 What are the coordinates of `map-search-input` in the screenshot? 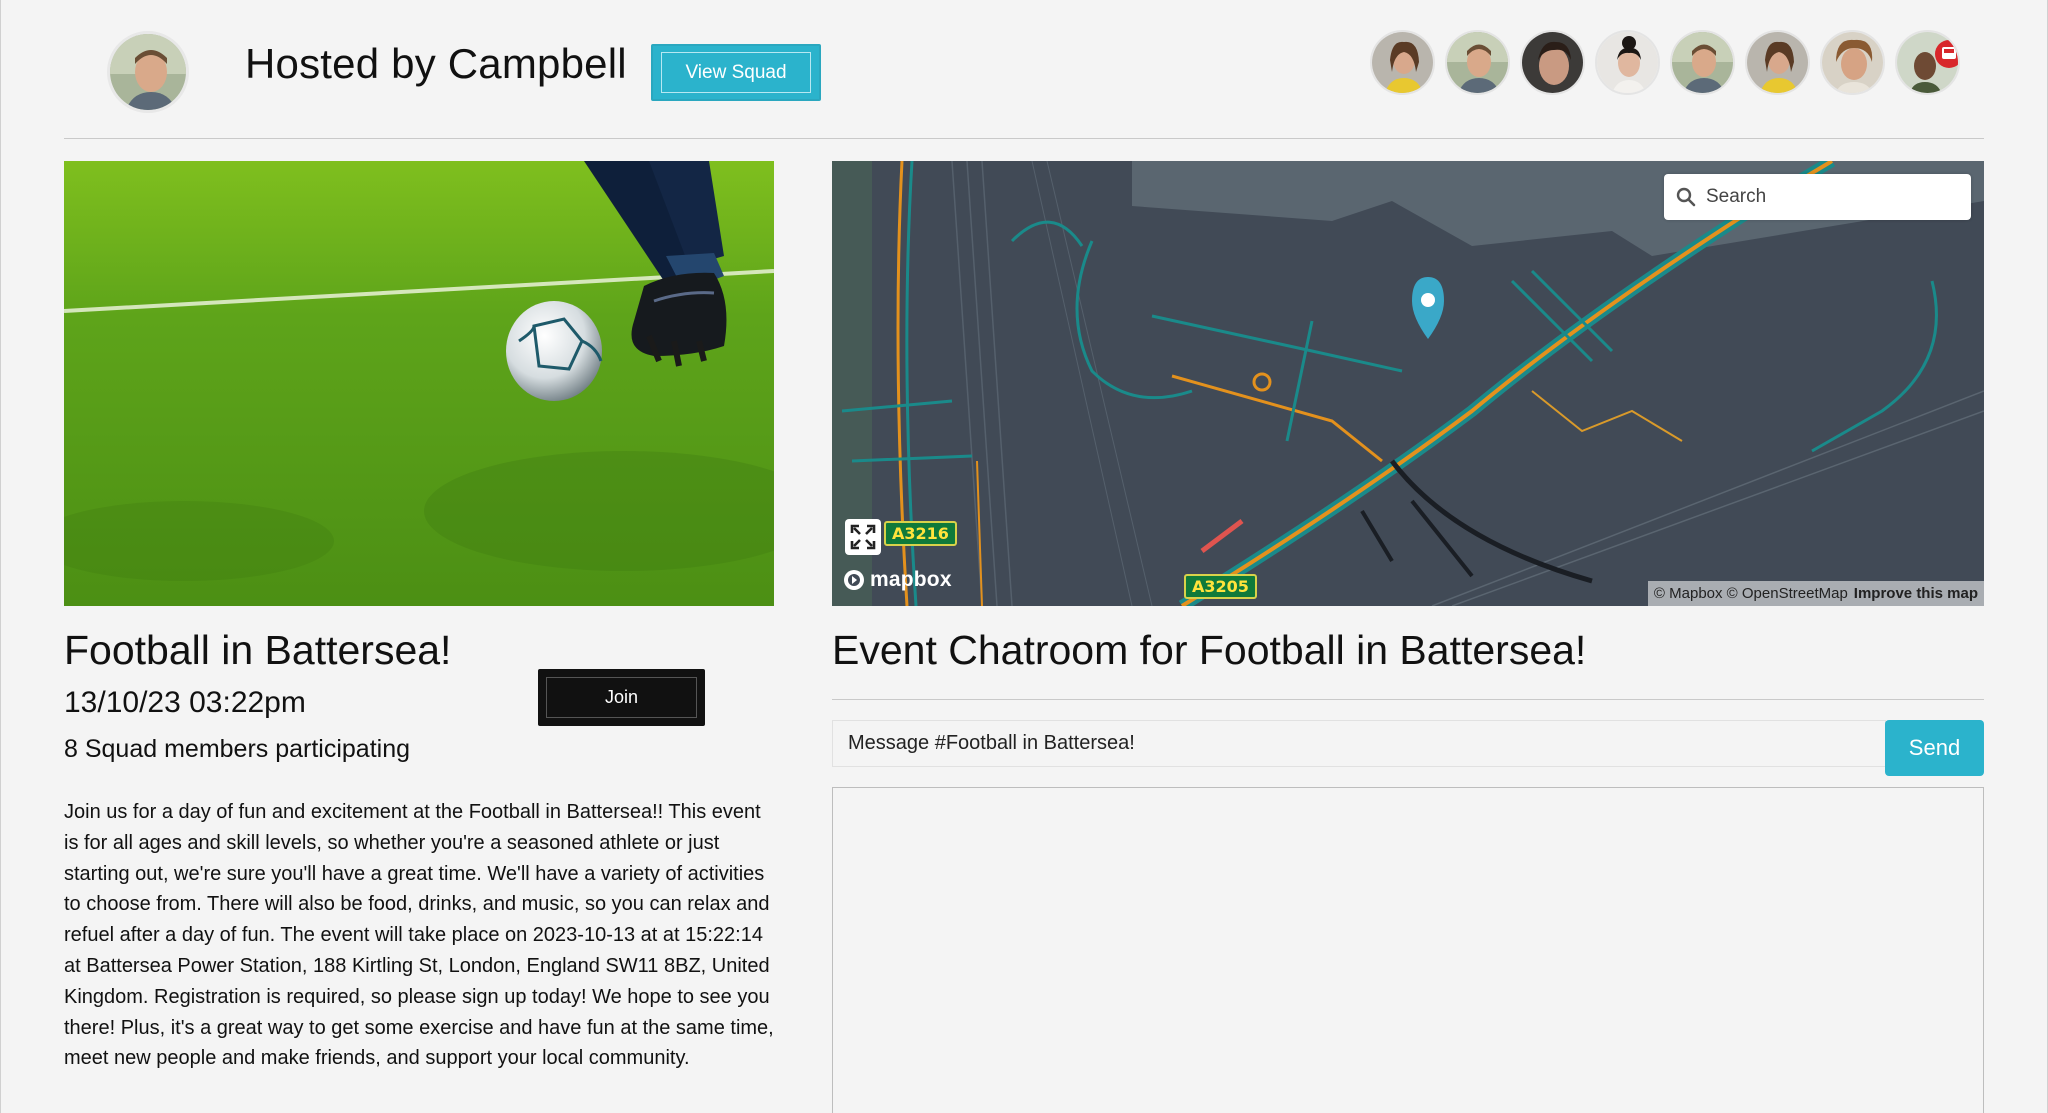 It's located at (1831, 197).